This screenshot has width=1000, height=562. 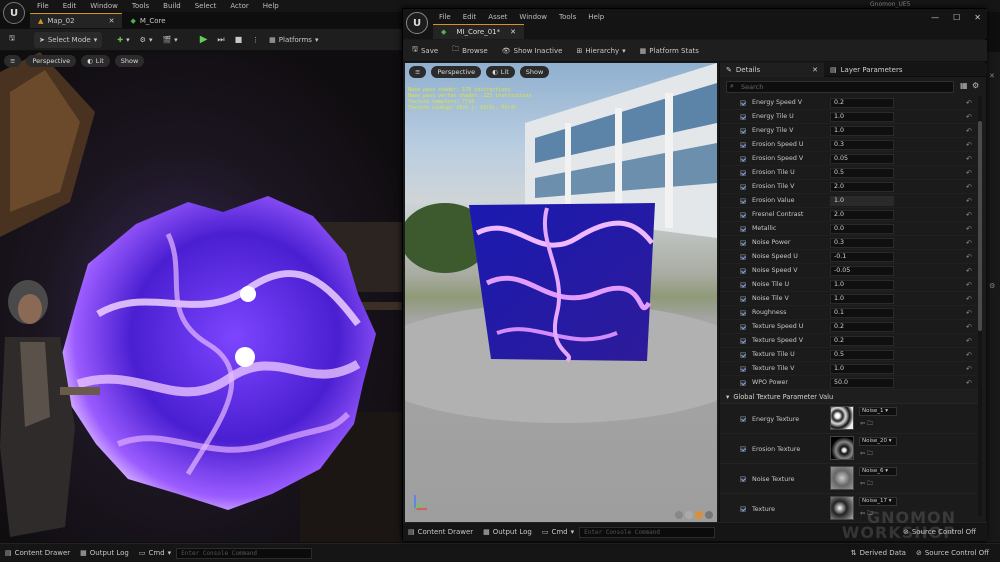 I want to click on hierarchy-button: ⊞ Hierarchy ▾, so click(x=600, y=51).